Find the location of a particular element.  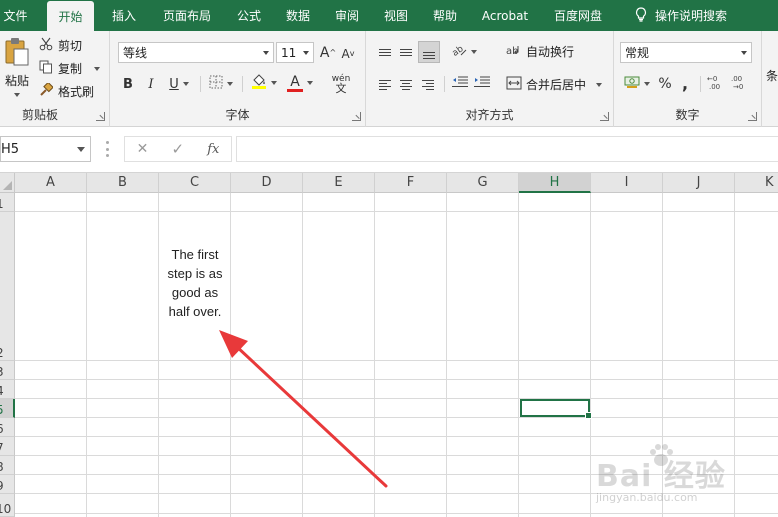

italic-button: I is located at coordinates (151, 84).